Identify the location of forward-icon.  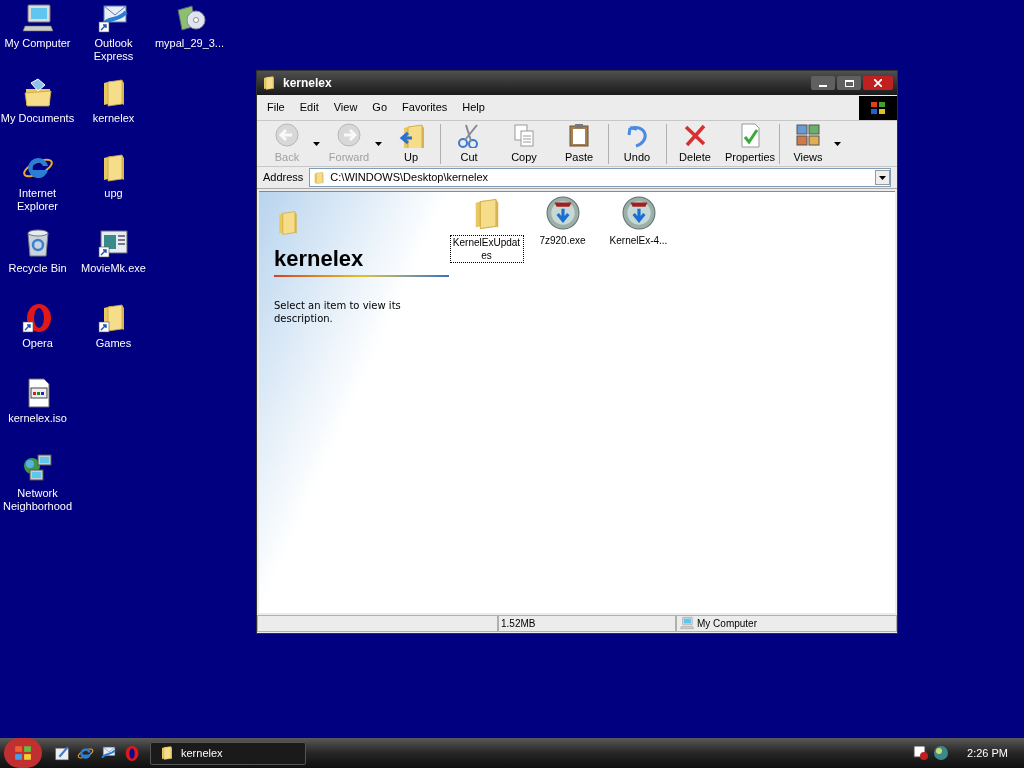
(349, 134).